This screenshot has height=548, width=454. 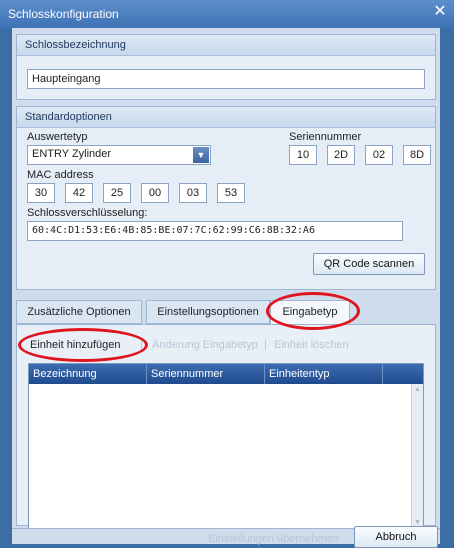 I want to click on window-title: Schlosskonfiguration, so click(x=63, y=14).